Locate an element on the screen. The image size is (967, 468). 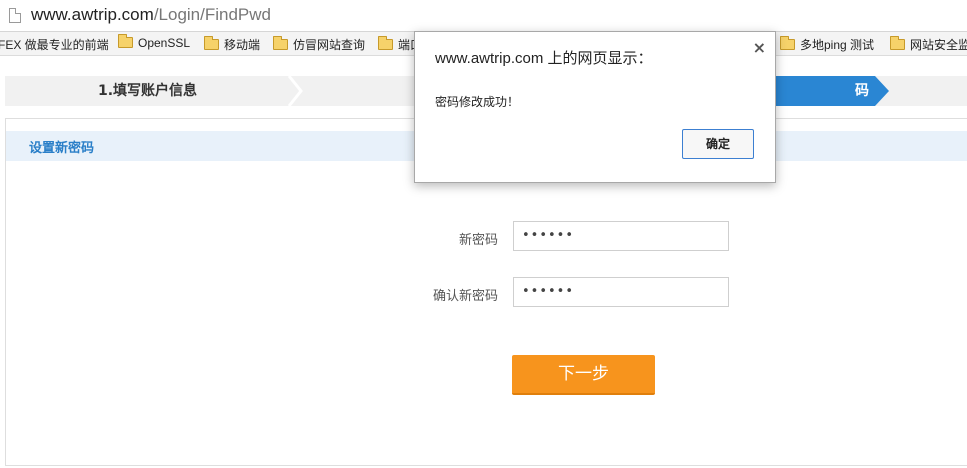
new-password-input: •••••• is located at coordinates (621, 236).